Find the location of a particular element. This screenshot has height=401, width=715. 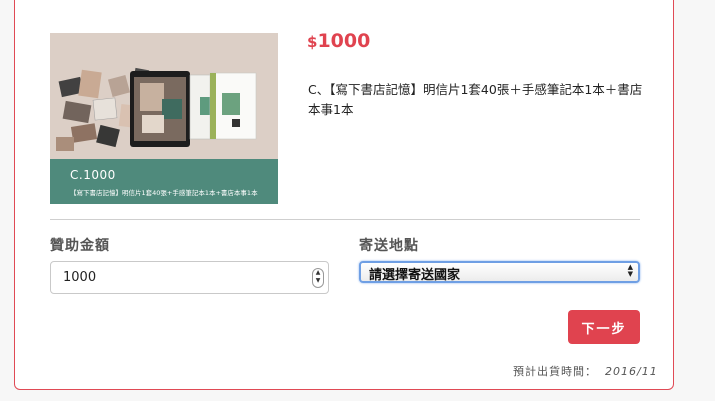

next-step-button: 下一步 is located at coordinates (604, 327).